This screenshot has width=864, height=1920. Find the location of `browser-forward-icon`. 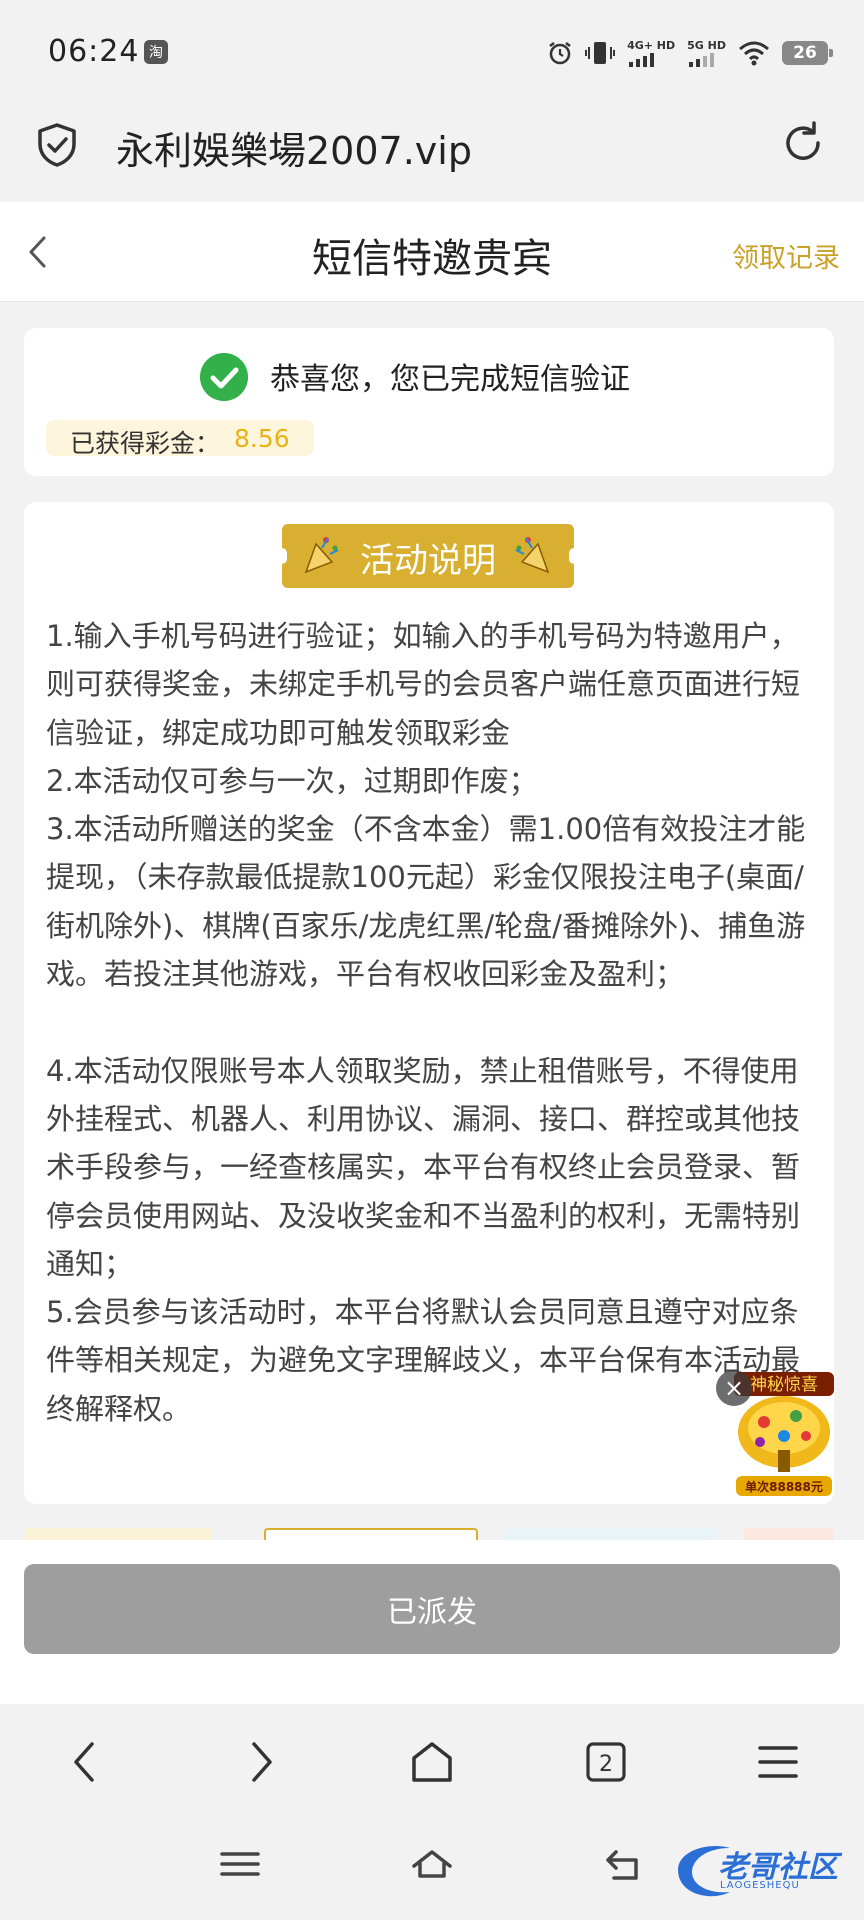

browser-forward-icon is located at coordinates (260, 1762).